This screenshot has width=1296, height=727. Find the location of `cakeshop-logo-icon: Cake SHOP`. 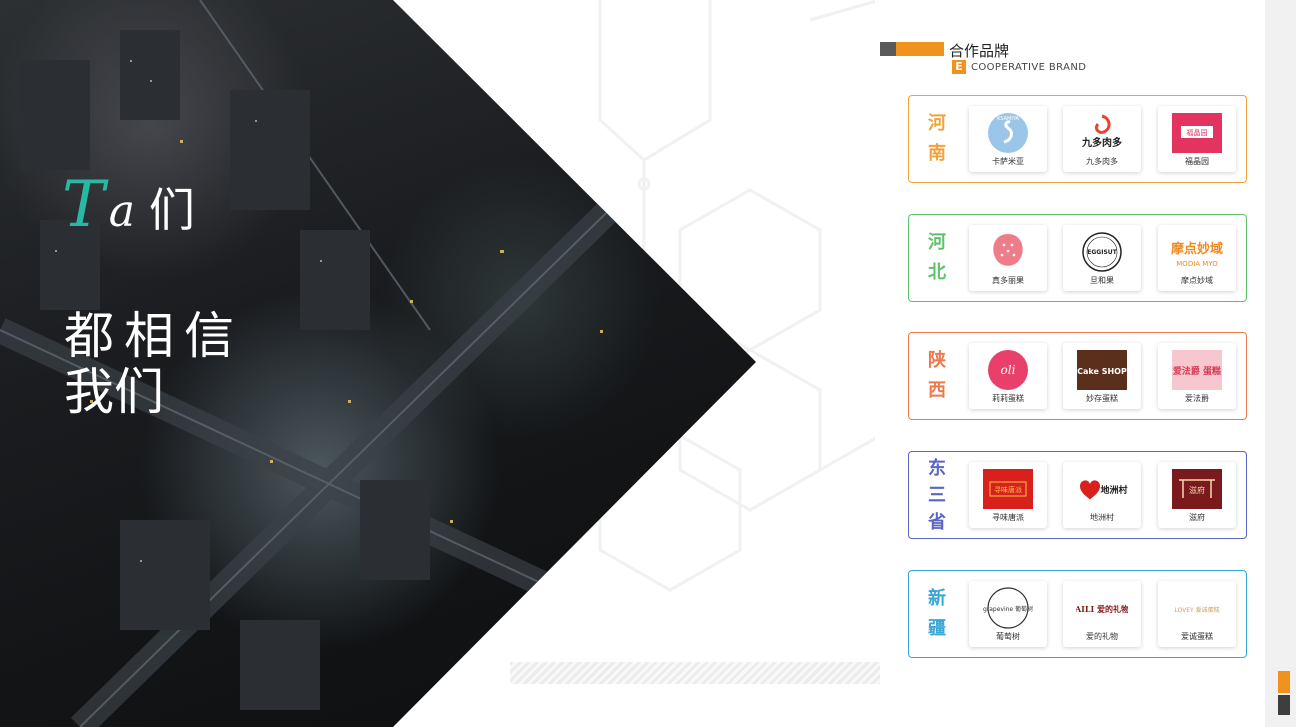

cakeshop-logo-icon: Cake SHOP is located at coordinates (1102, 370).